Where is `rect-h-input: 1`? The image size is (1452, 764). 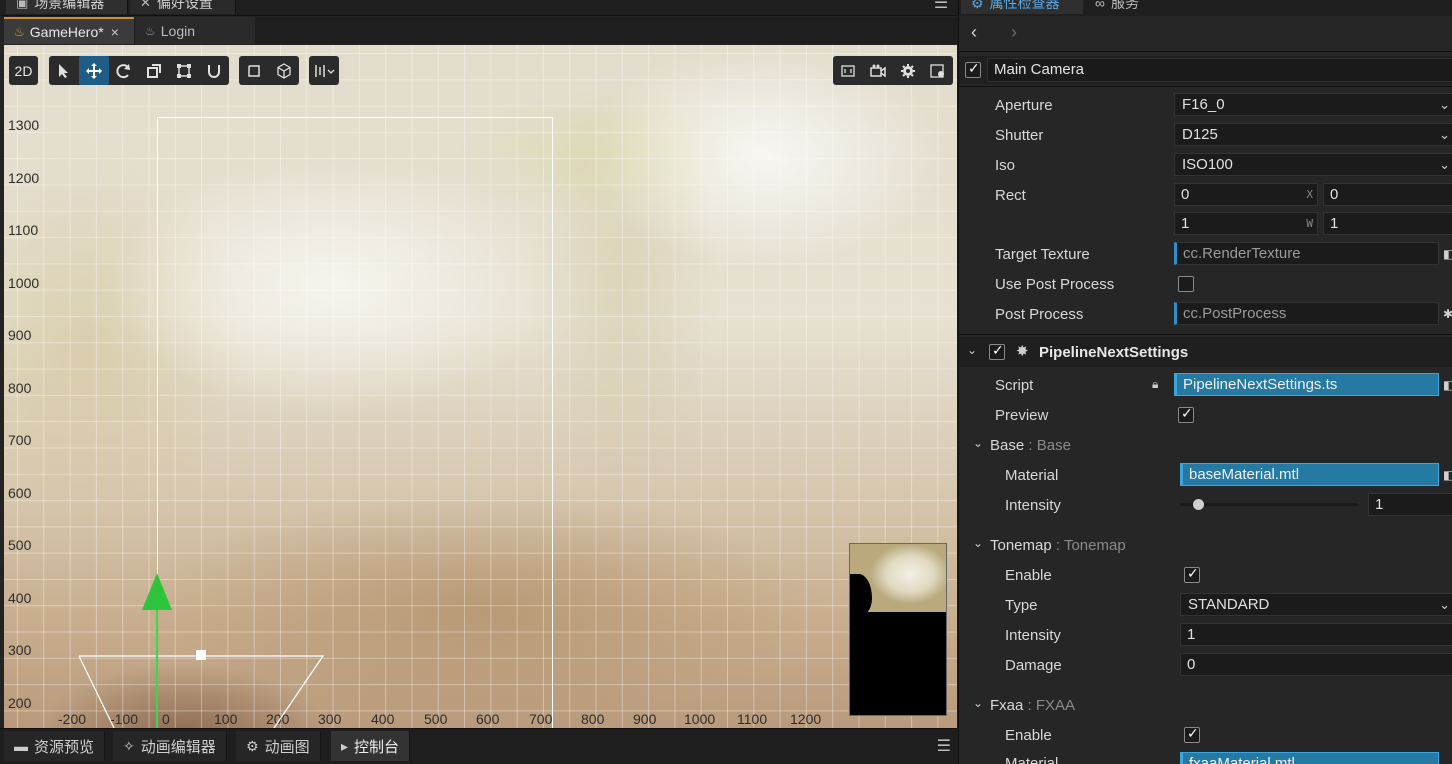 rect-h-input: 1 is located at coordinates (1387, 223).